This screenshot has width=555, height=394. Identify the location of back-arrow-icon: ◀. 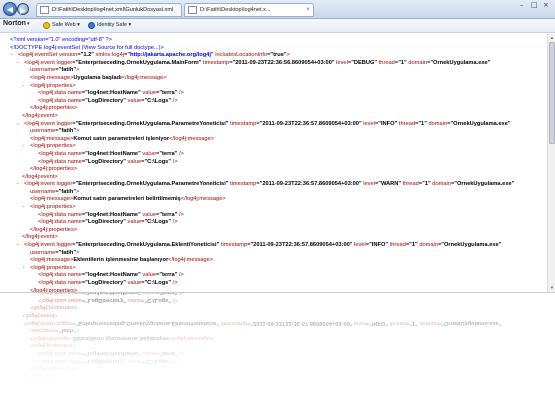
(10, 9).